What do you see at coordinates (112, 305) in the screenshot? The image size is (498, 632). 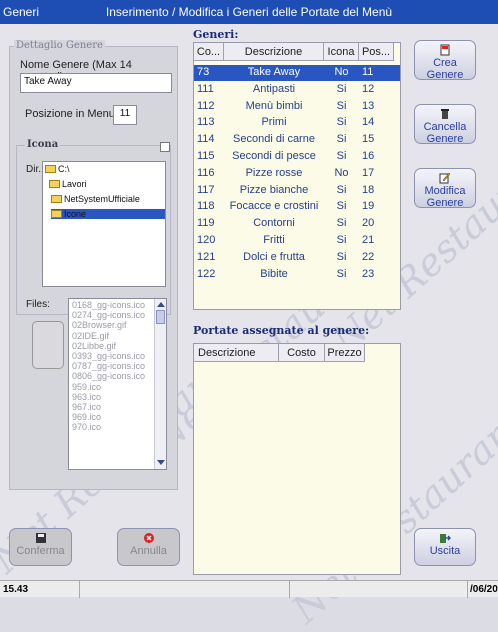 I see `file-item: 0168_gg-icons.ico` at bounding box center [112, 305].